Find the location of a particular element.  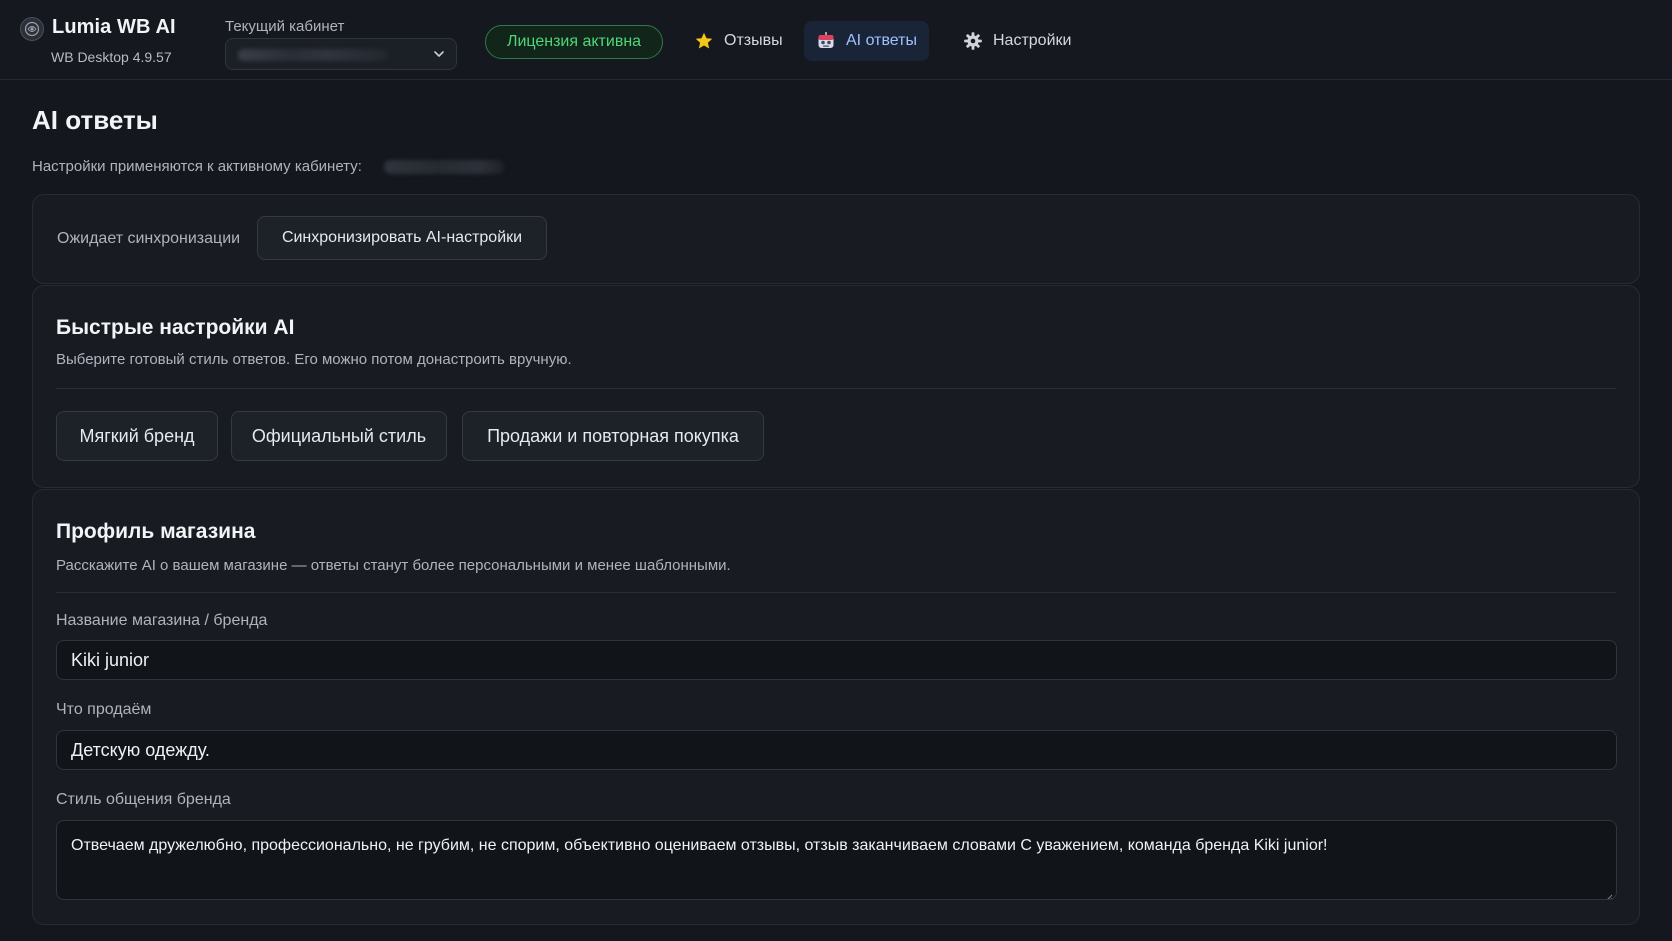

cabinet-label: Текущий кабинет is located at coordinates (285, 26).